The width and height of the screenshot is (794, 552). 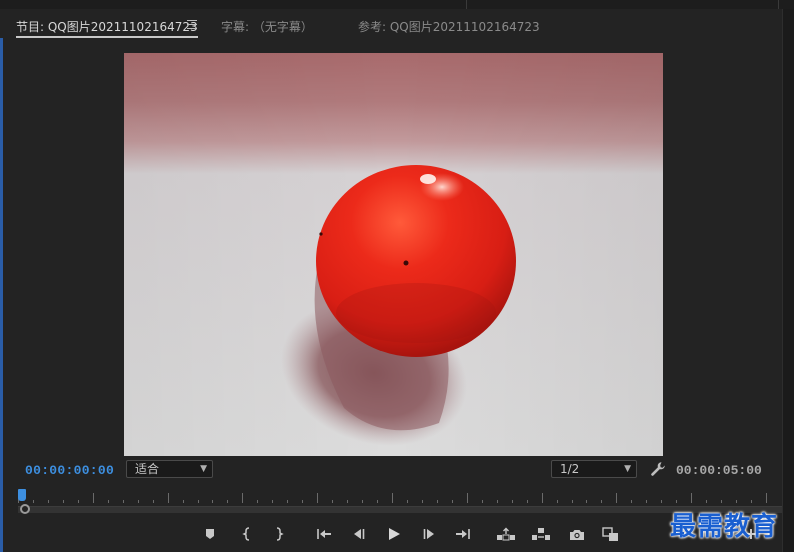 I want to click on mark-in-icon, so click(x=246, y=534).